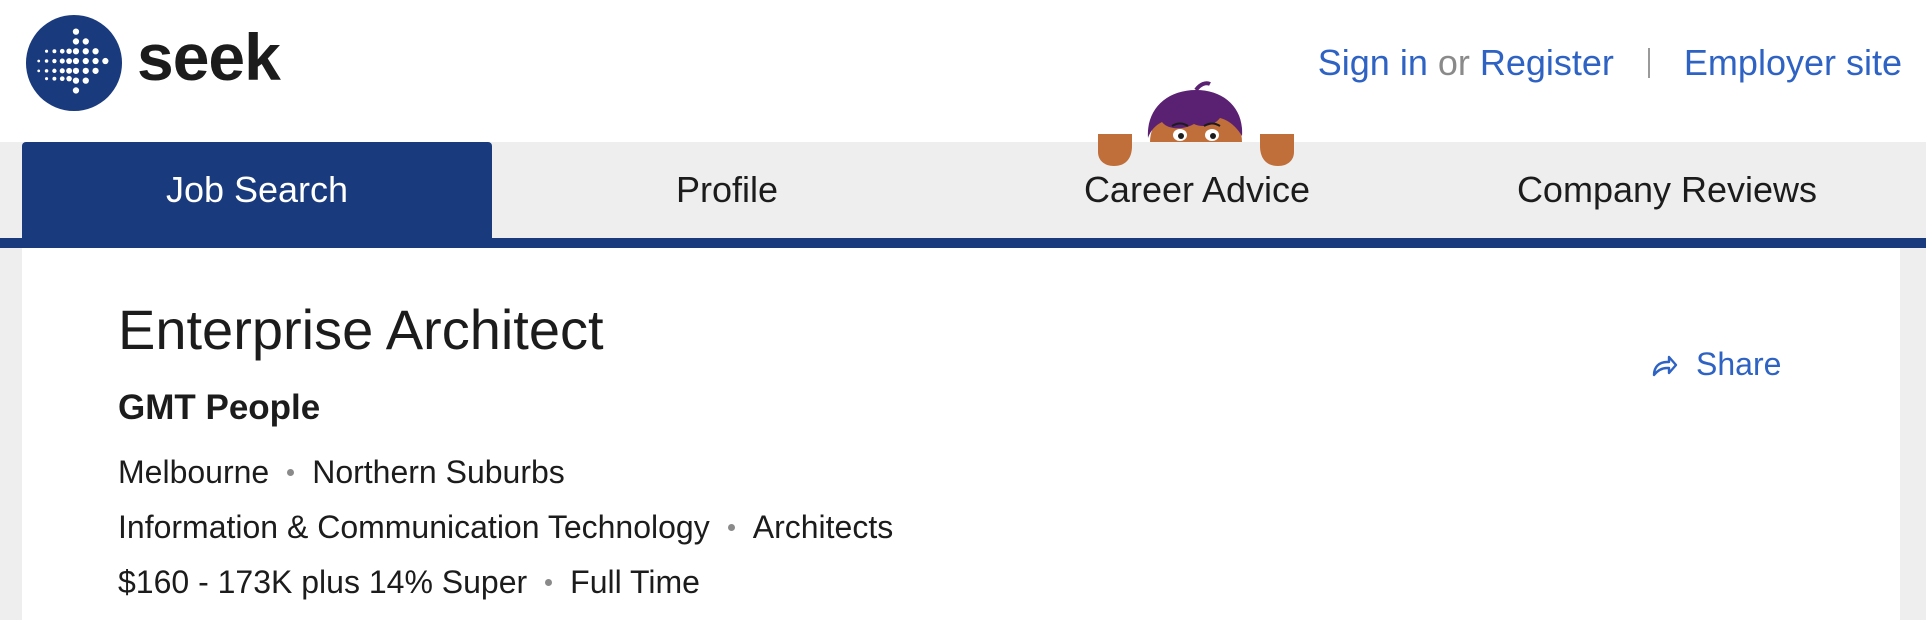 Image resolution: width=1926 pixels, height=620 pixels. Describe the element at coordinates (1547, 63) in the screenshot. I see `register-link: Register` at that location.